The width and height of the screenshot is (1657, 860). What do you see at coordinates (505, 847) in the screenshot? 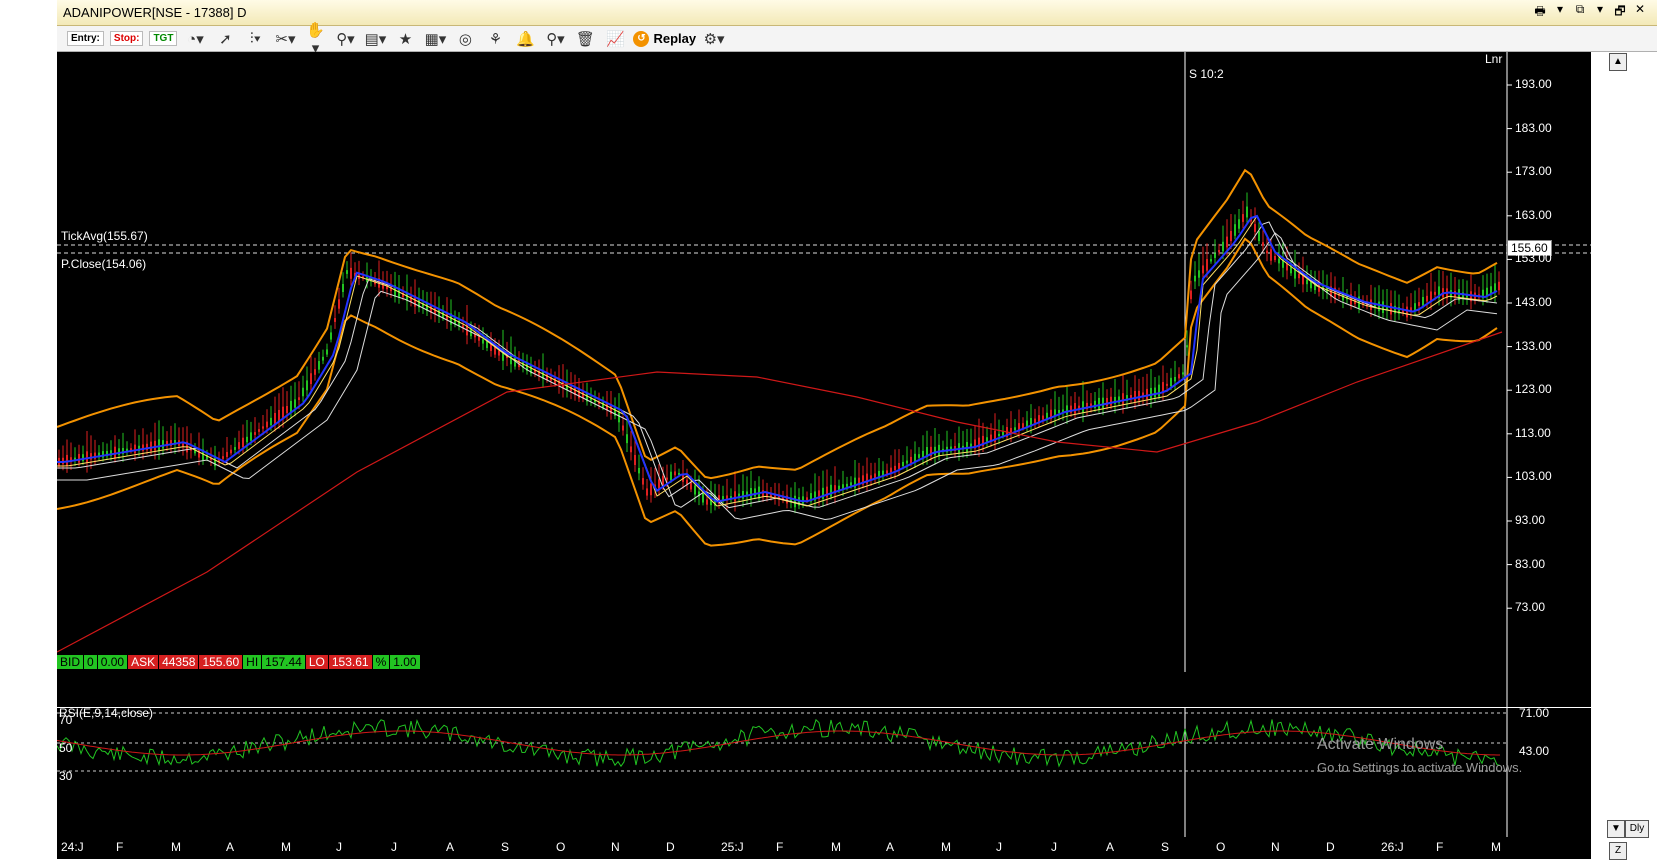
I see `time-axis-label: S` at bounding box center [505, 847].